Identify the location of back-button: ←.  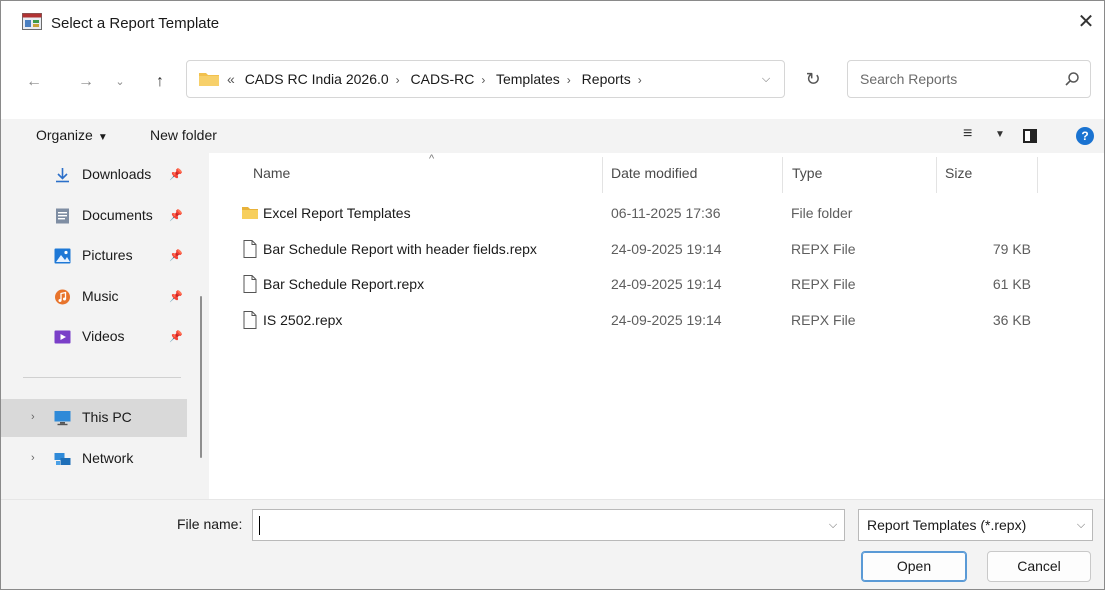
(34, 82).